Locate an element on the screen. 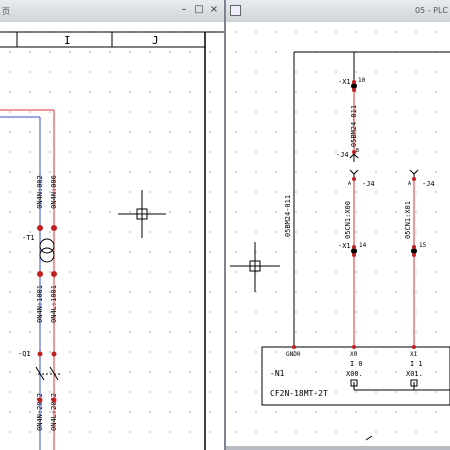  wire-label: 05CN1:X01 is located at coordinates (408, 220).